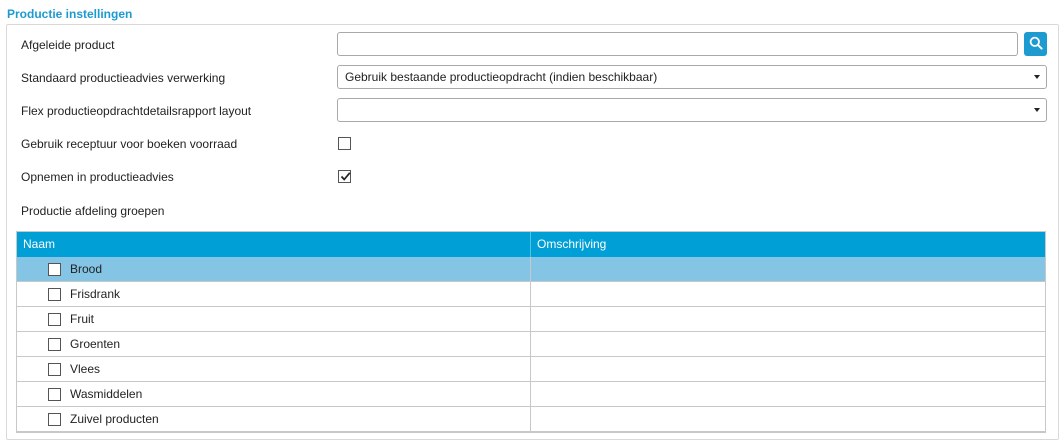  Describe the element at coordinates (344, 143) in the screenshot. I see `use-recipe-checkbox` at that location.